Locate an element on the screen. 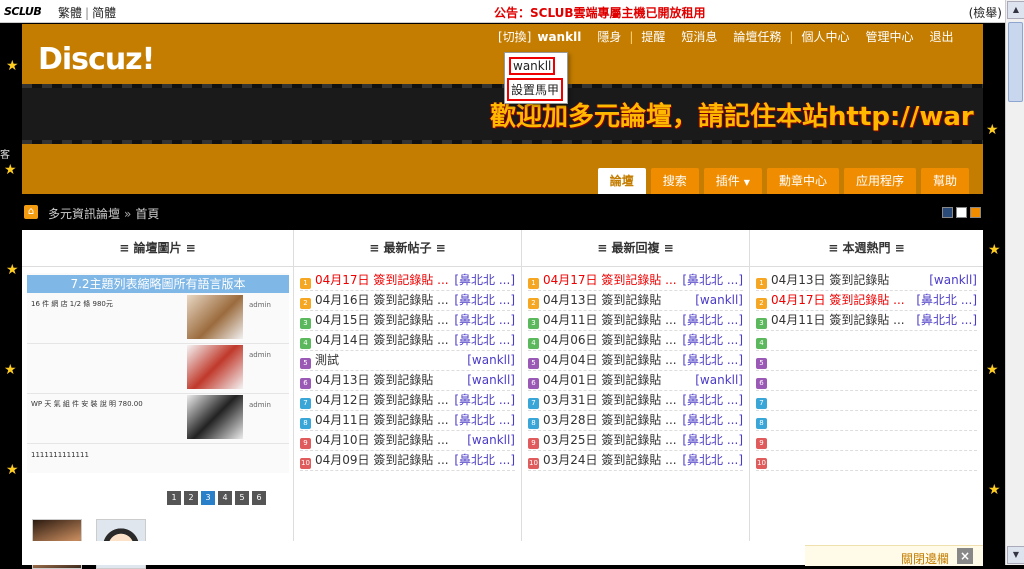 Image resolution: width=1024 pixels, height=569 pixels. style-dark-button is located at coordinates (947, 212).